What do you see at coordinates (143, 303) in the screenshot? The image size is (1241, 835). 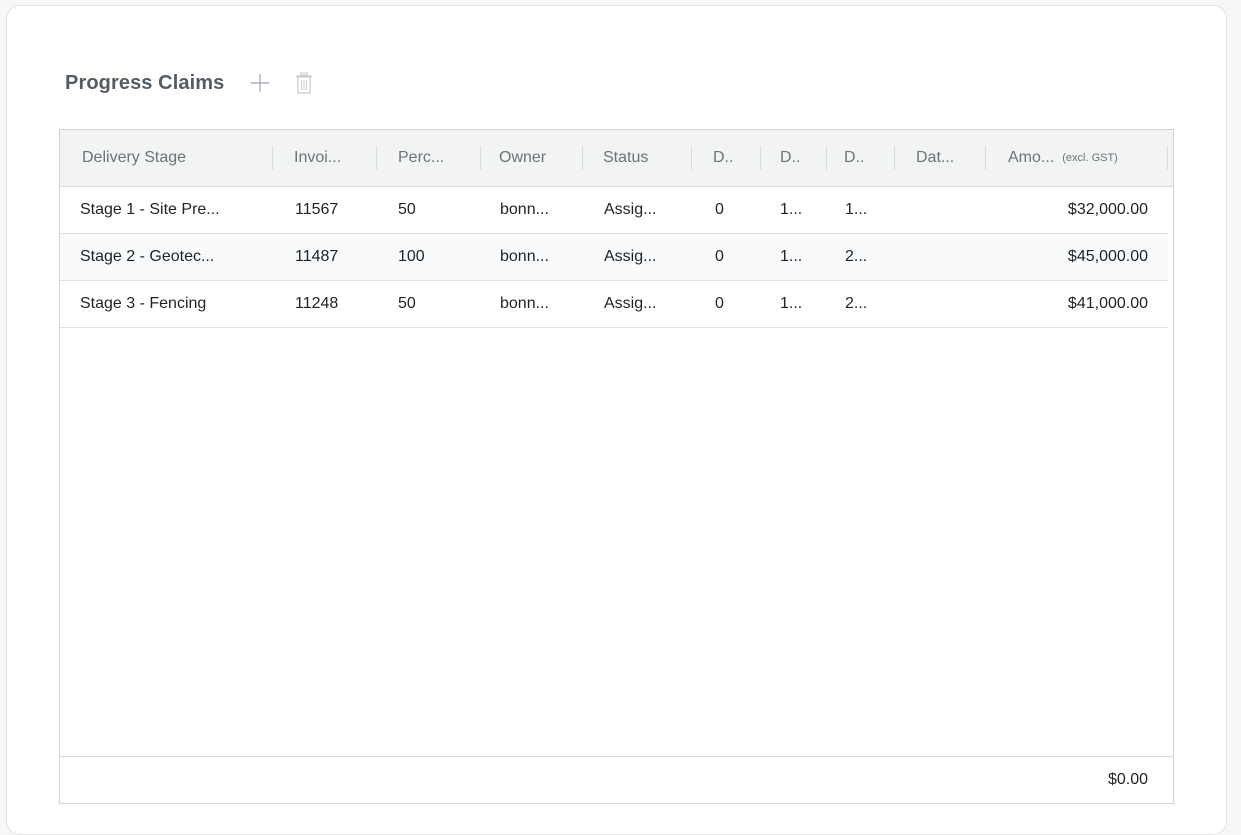 I see `cell-delivery-stage: Stage 3 - Fencing` at bounding box center [143, 303].